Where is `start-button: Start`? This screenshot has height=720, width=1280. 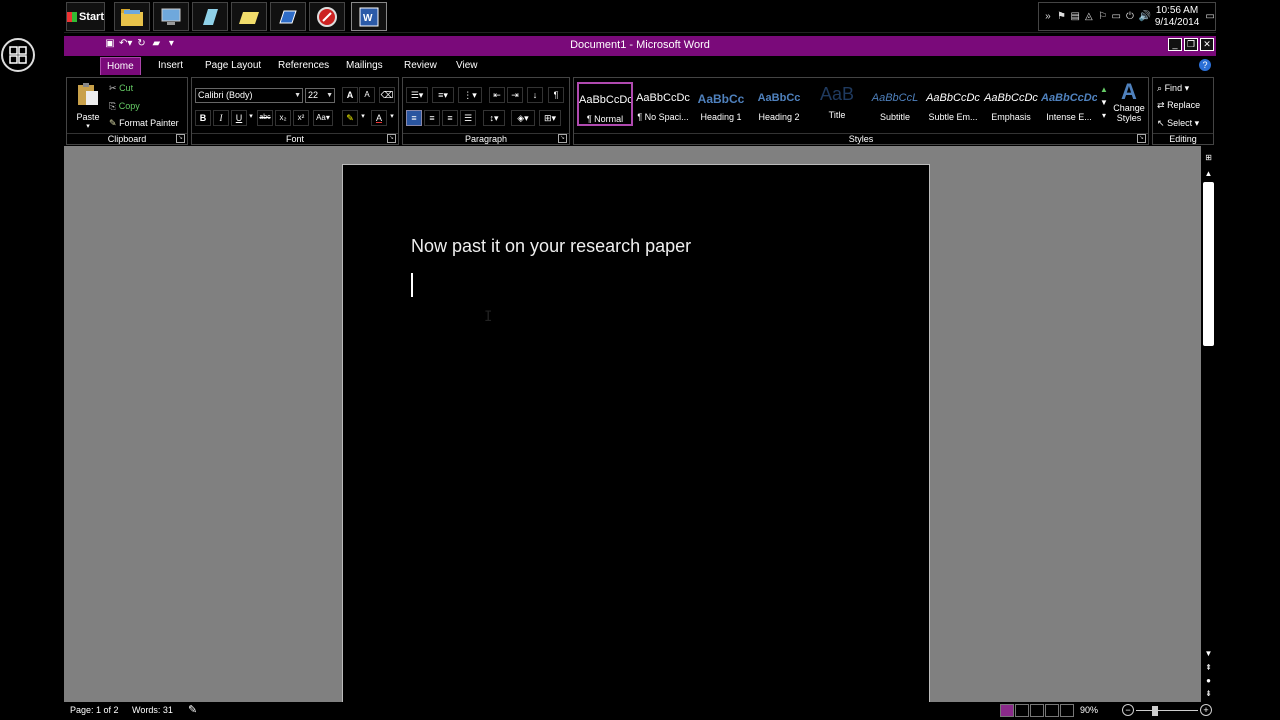
start-button: Start is located at coordinates (85, 16).